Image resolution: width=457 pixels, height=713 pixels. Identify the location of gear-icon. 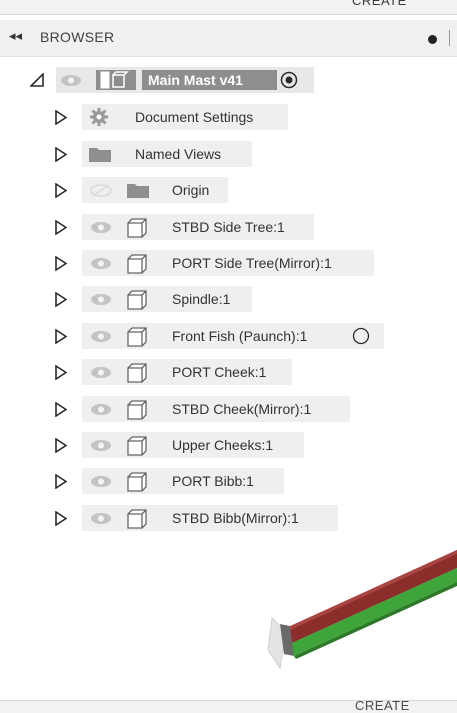
(99, 117).